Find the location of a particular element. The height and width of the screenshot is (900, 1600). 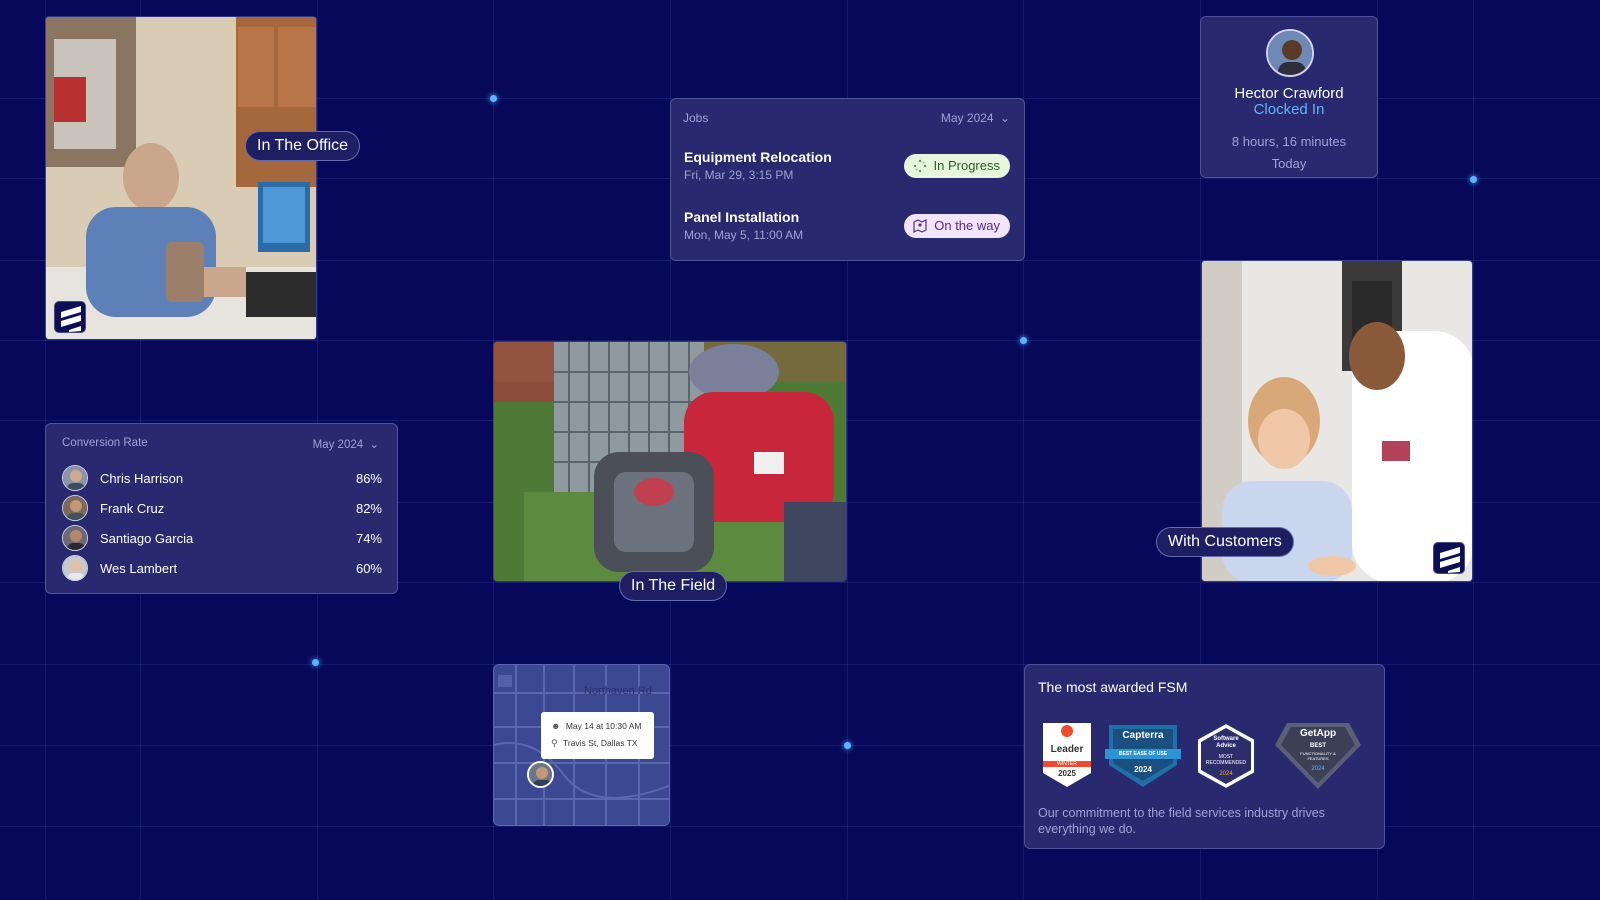

table-row: Frank Cruz 82% is located at coordinates (222, 509).